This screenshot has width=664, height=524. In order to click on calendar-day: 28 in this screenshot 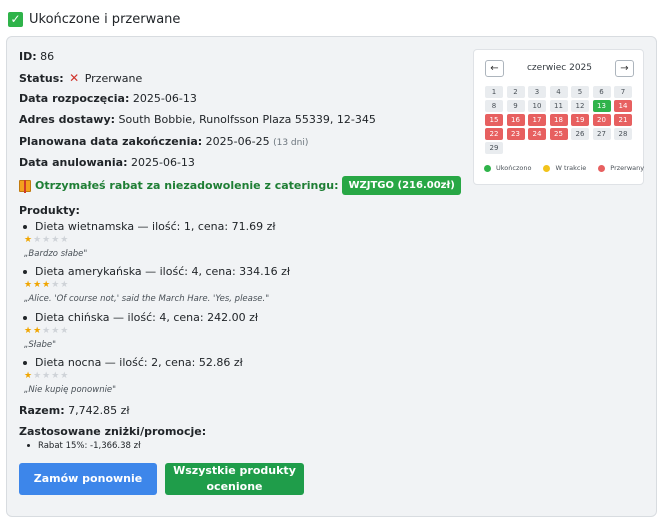, I will do `click(623, 134)`.